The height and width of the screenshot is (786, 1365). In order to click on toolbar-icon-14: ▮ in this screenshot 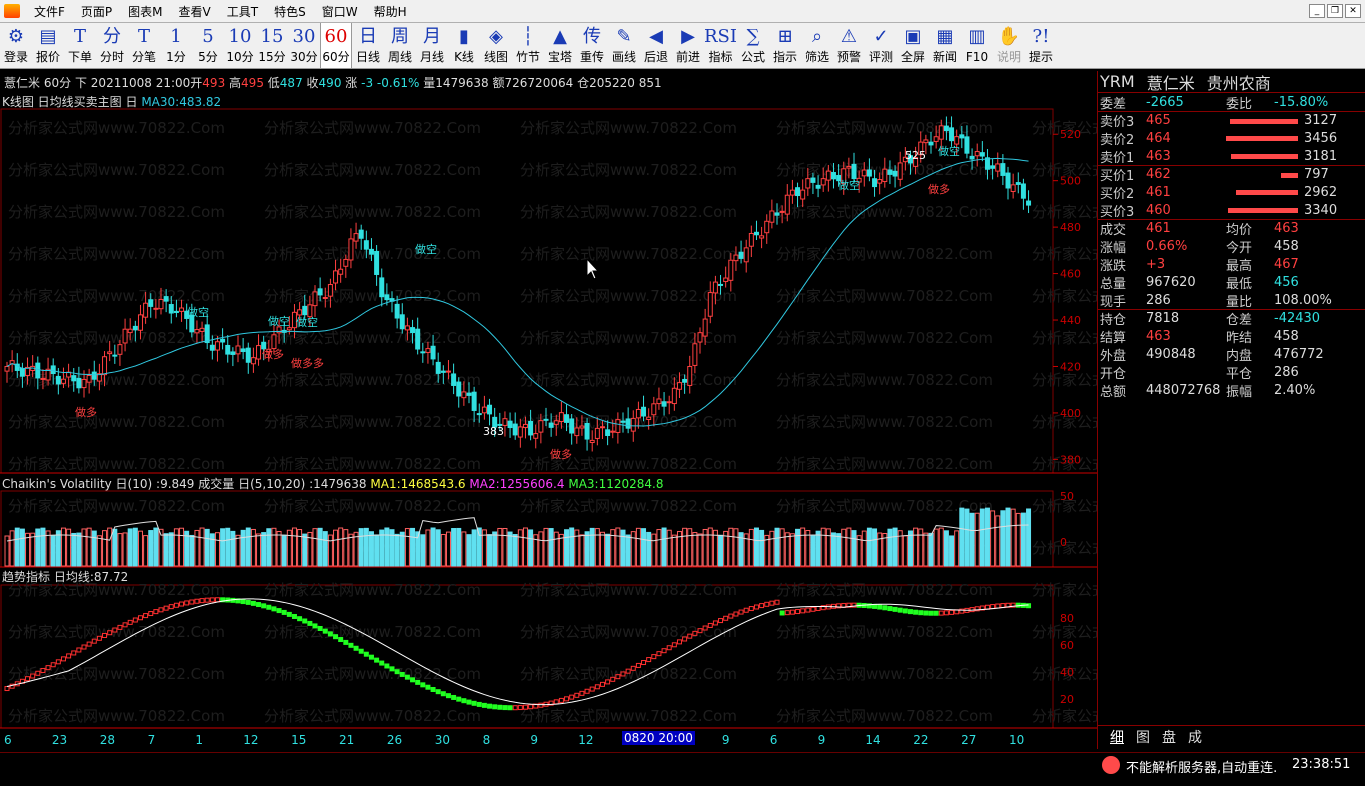, I will do `click(464, 36)`.